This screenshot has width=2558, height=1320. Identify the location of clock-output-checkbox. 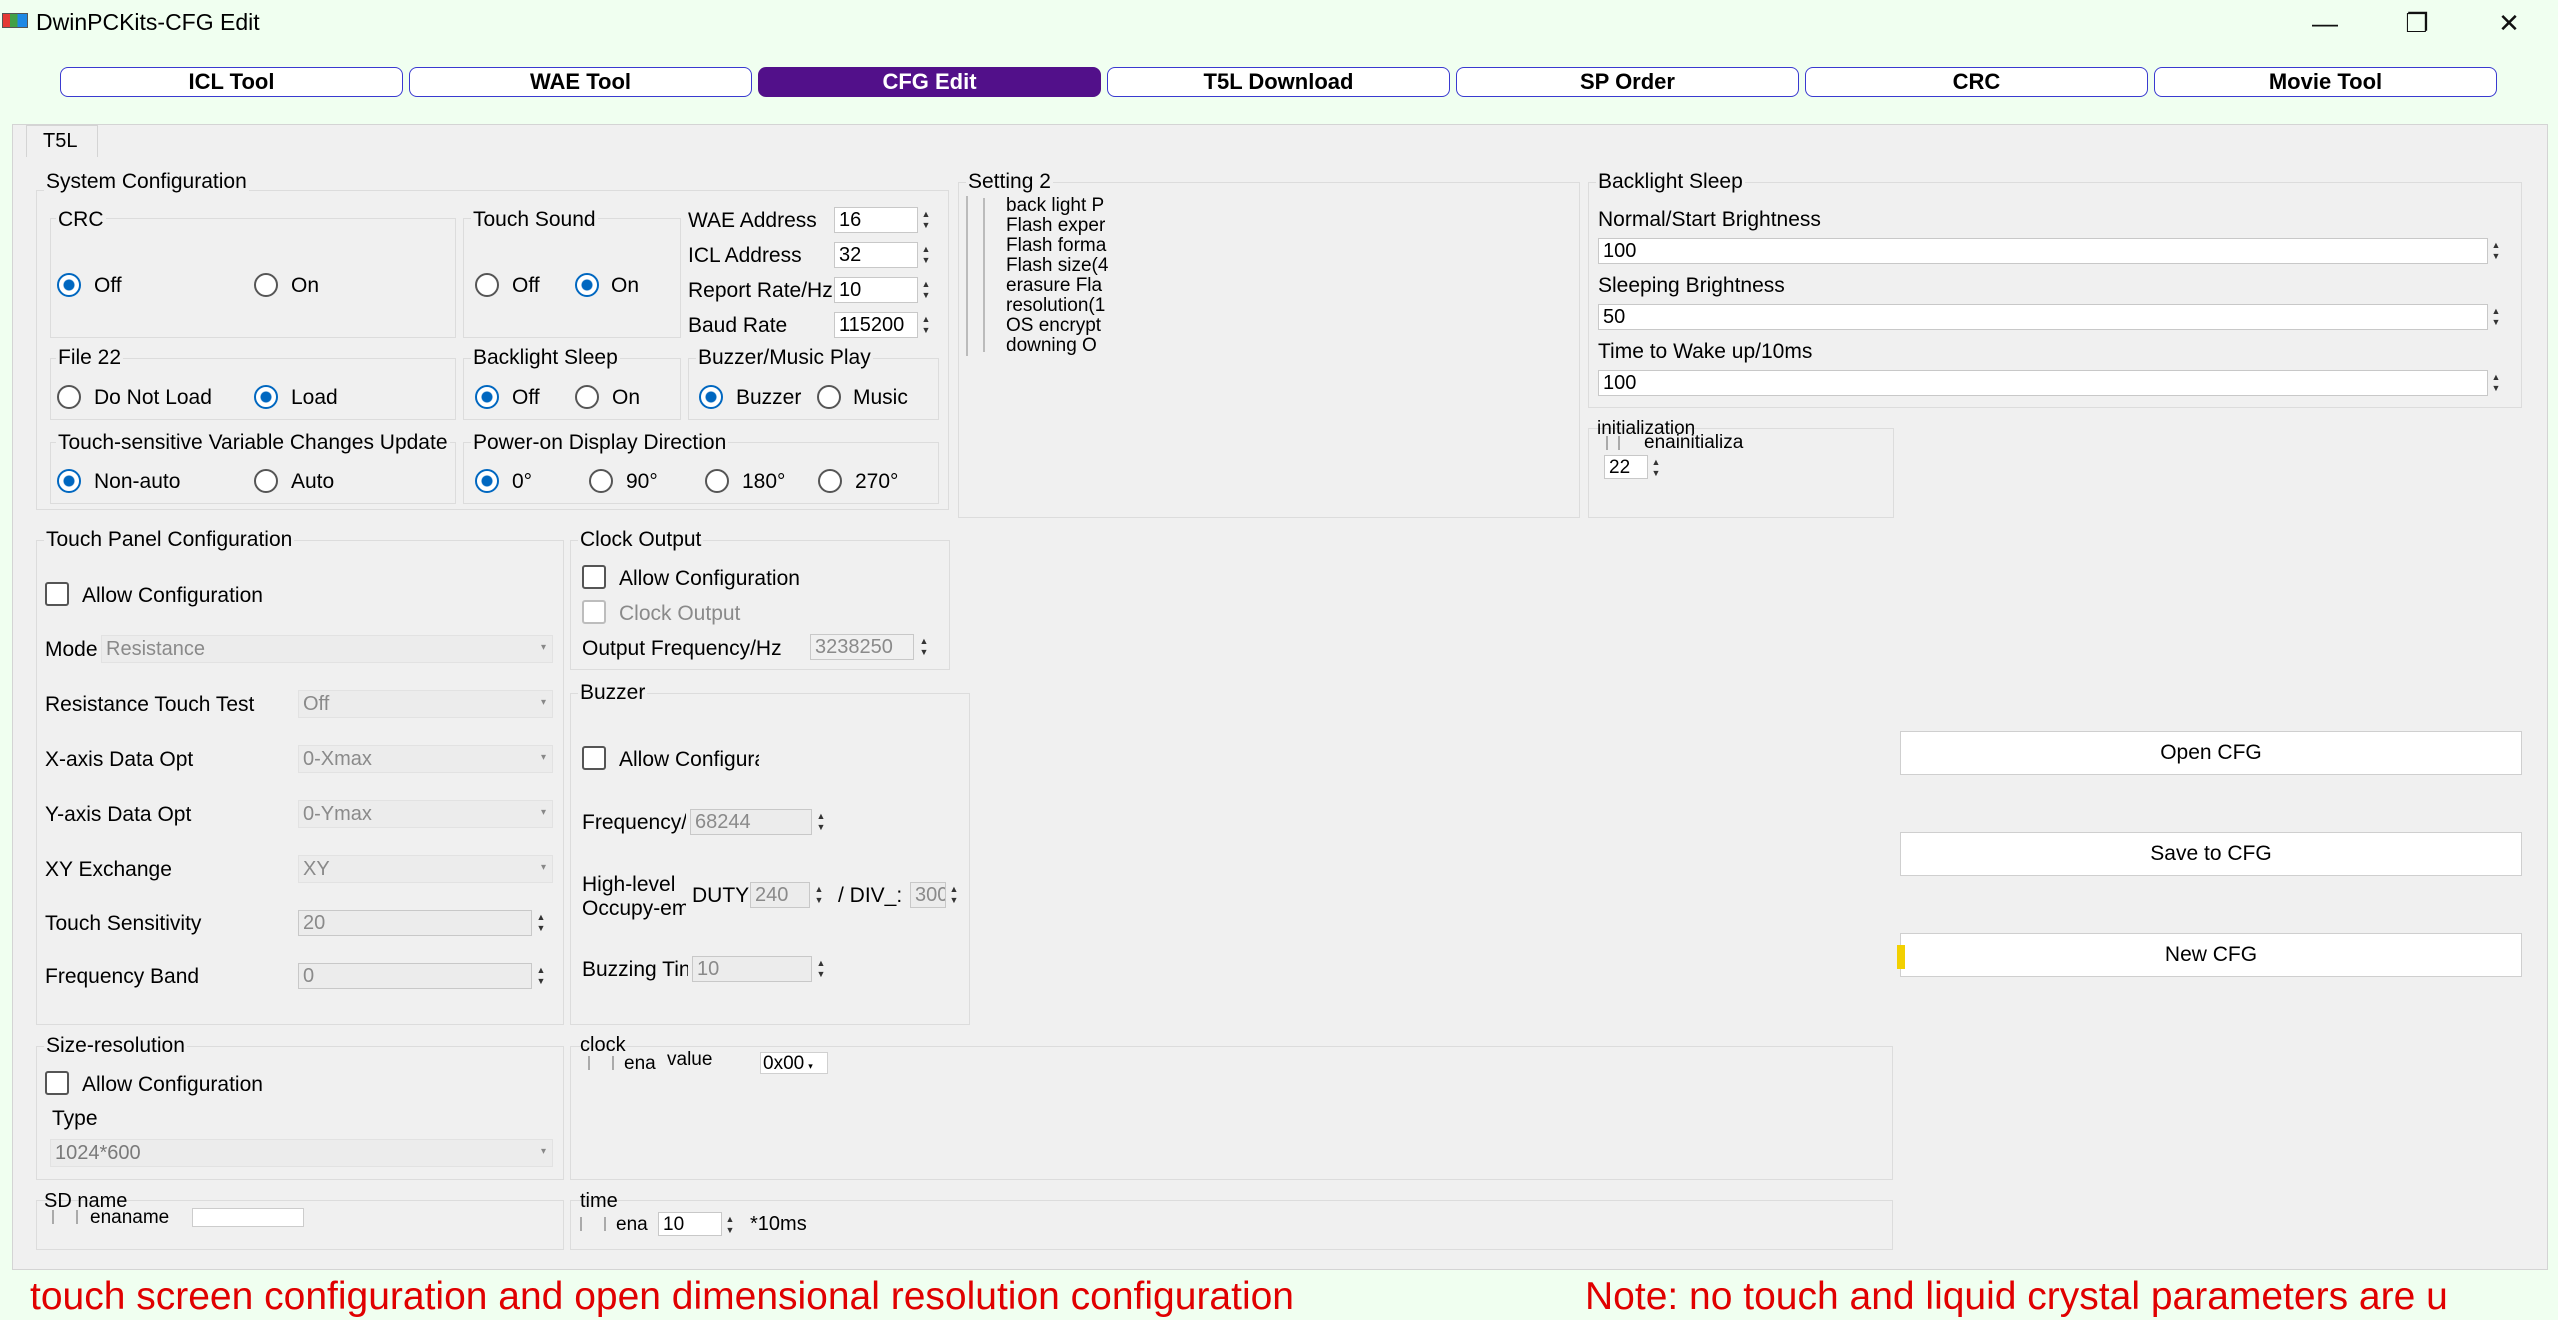
(594, 612).